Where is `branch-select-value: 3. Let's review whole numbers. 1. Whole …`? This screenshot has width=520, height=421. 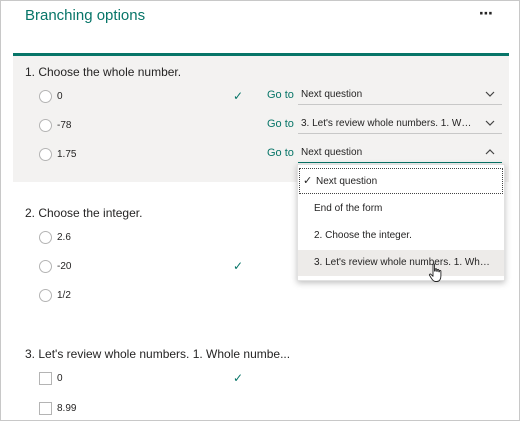 branch-select-value: 3. Let's review whole numbers. 1. Whole … is located at coordinates (387, 123).